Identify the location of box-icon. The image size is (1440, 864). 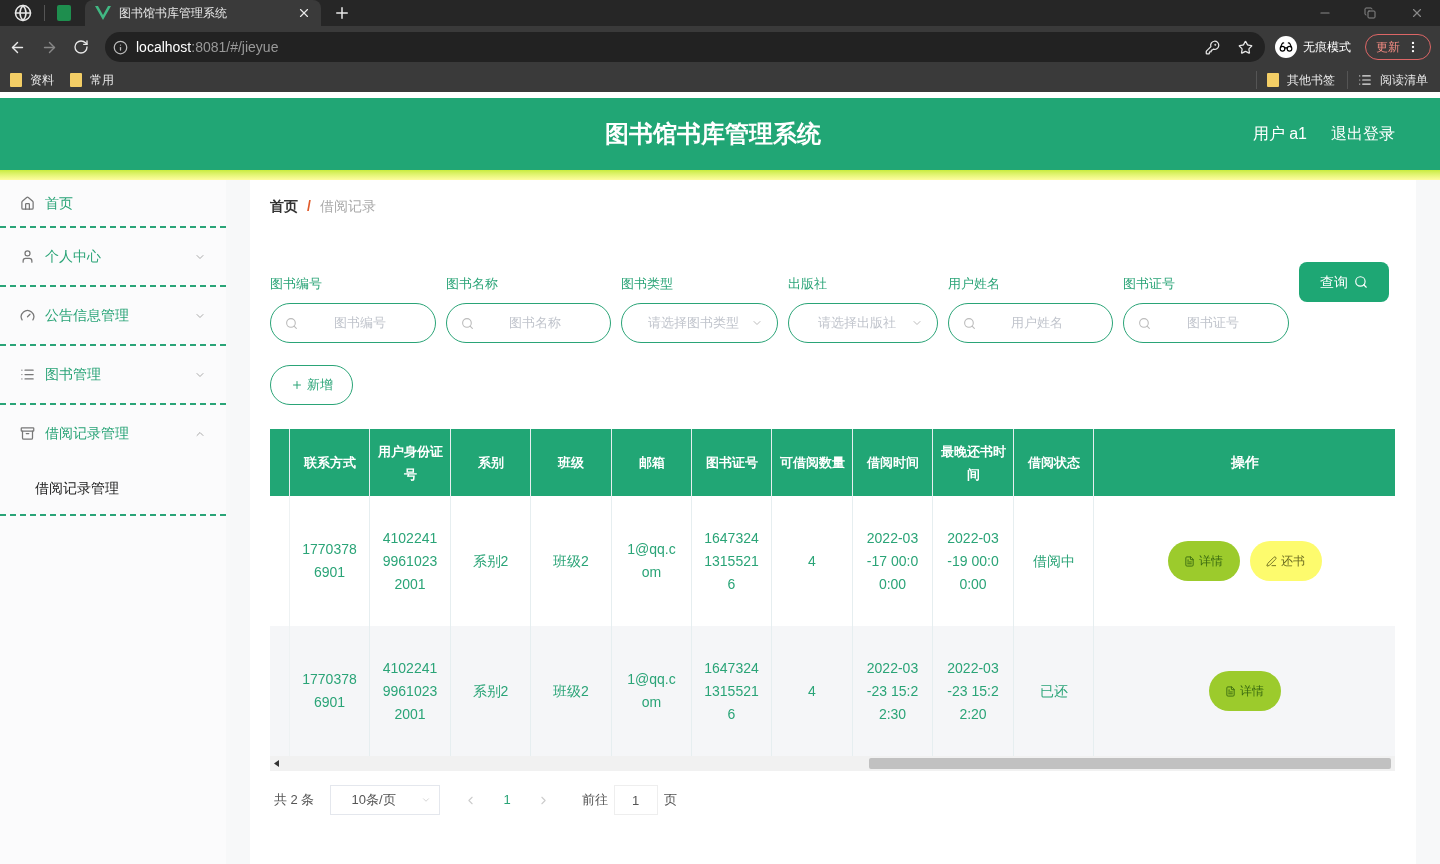
(27, 433).